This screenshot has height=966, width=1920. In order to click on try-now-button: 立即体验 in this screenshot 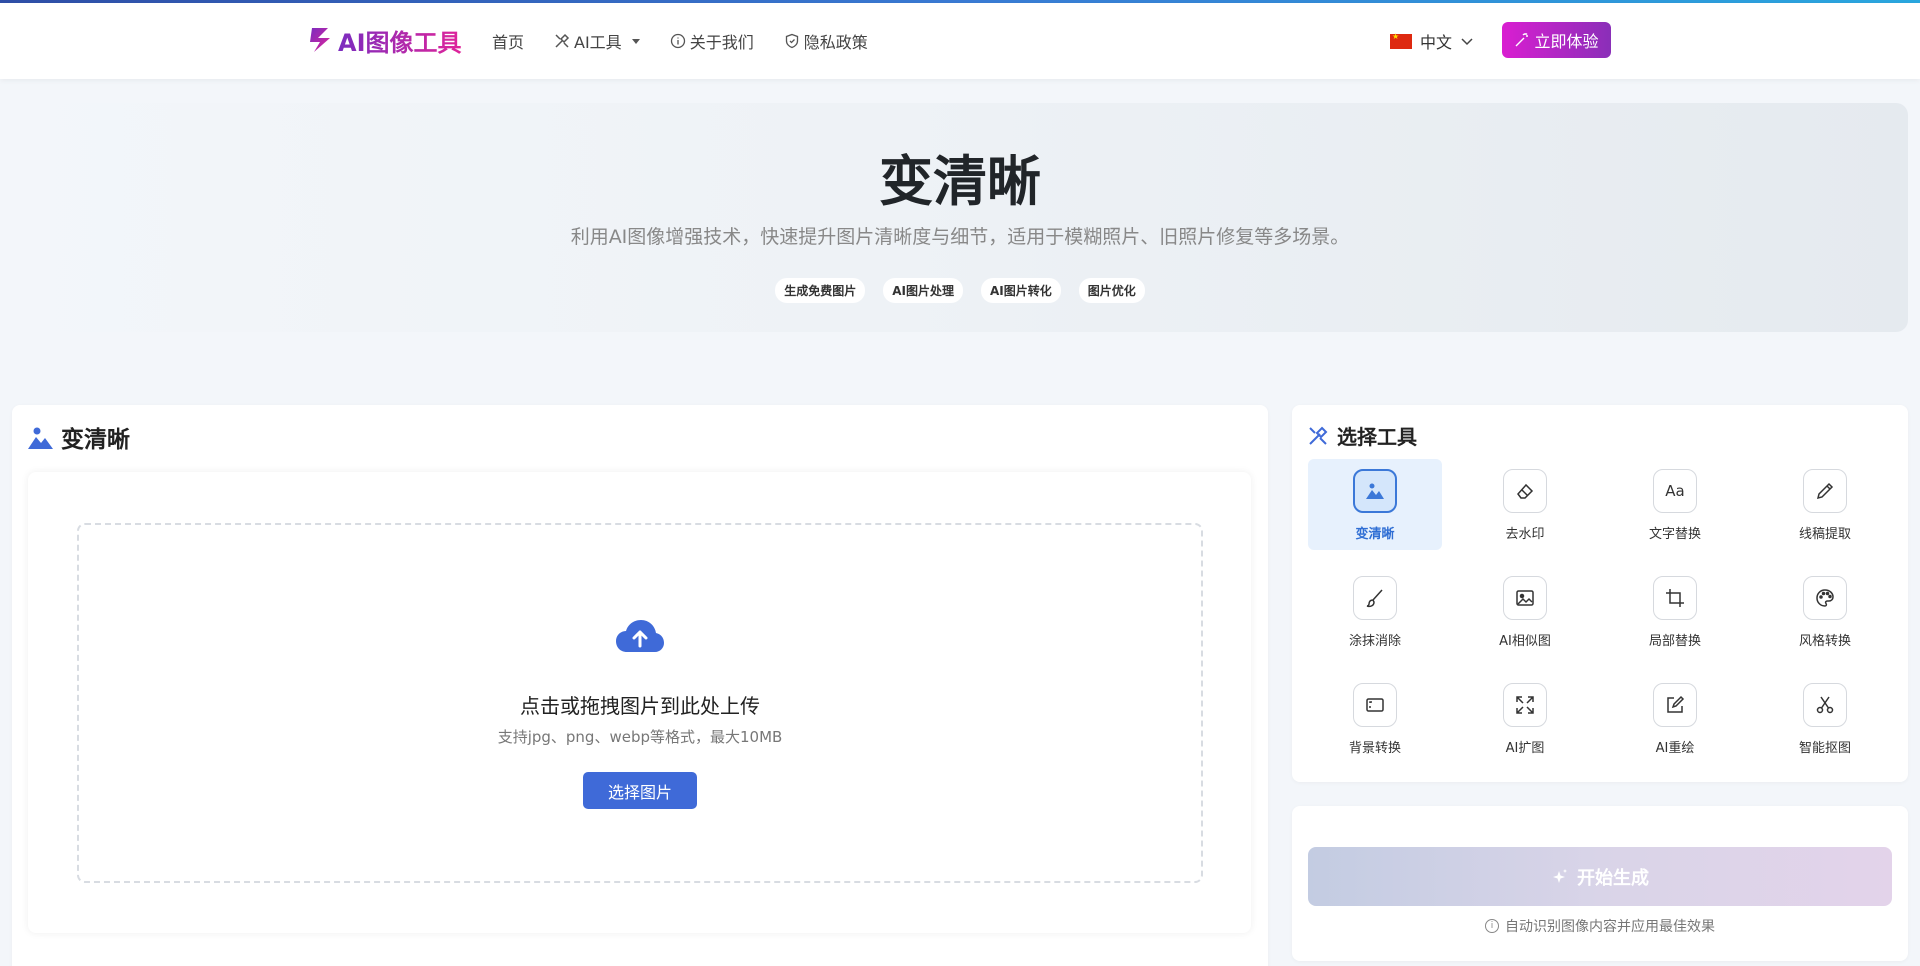, I will do `click(1556, 40)`.